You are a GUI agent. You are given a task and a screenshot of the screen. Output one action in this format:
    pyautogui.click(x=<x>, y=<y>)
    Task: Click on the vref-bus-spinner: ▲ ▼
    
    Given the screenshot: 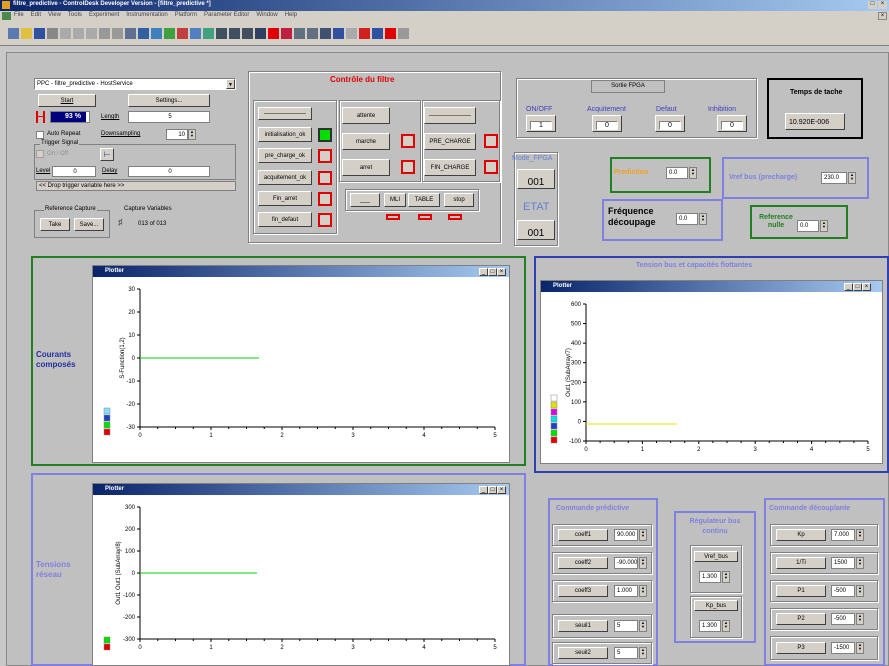 What is the action you would take?
    pyautogui.click(x=726, y=577)
    